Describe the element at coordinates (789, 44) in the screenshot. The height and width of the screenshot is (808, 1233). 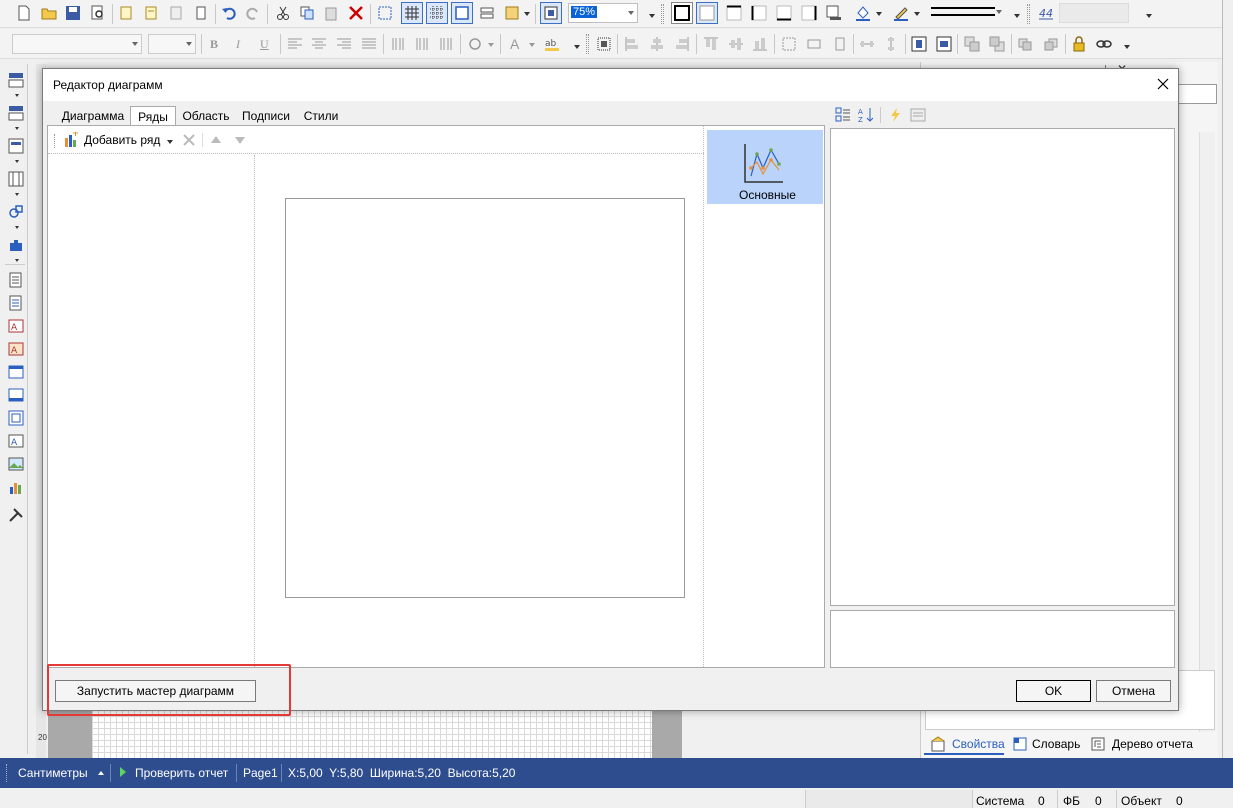
I see `make-same-size-icon` at that location.